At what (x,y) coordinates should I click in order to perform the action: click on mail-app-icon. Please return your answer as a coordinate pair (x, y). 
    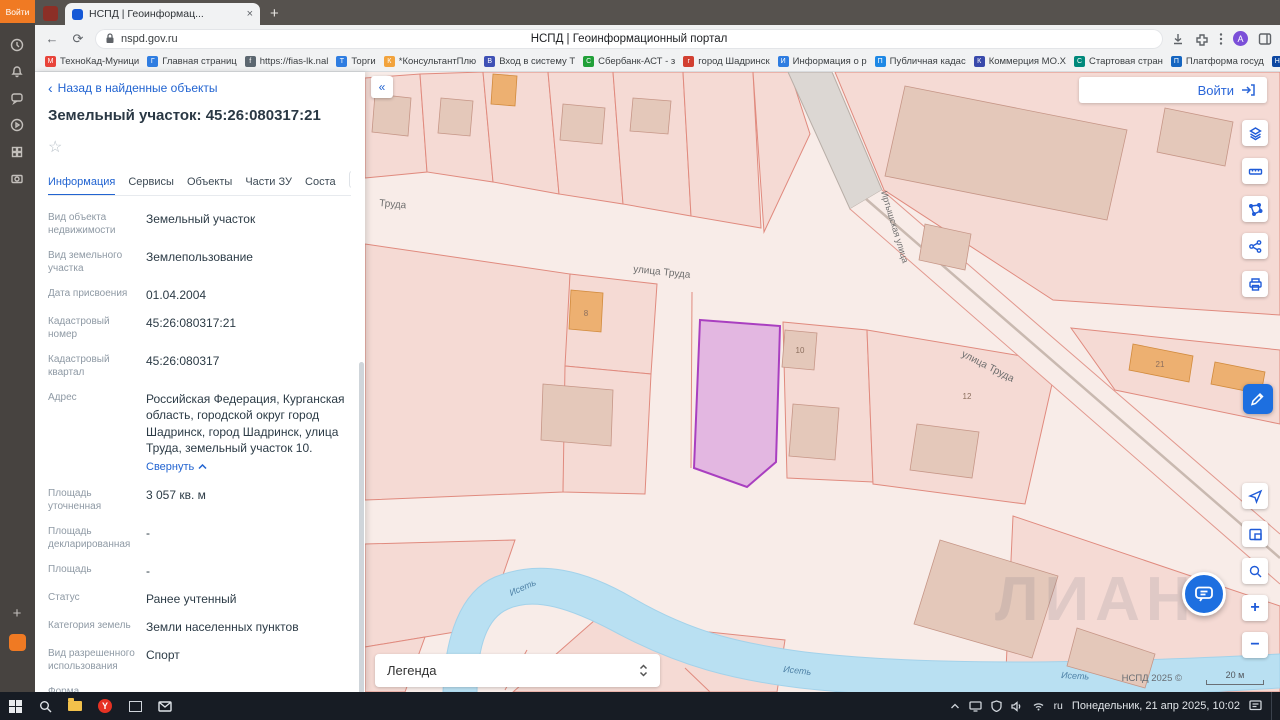
    Looking at the image, I should click on (165, 706).